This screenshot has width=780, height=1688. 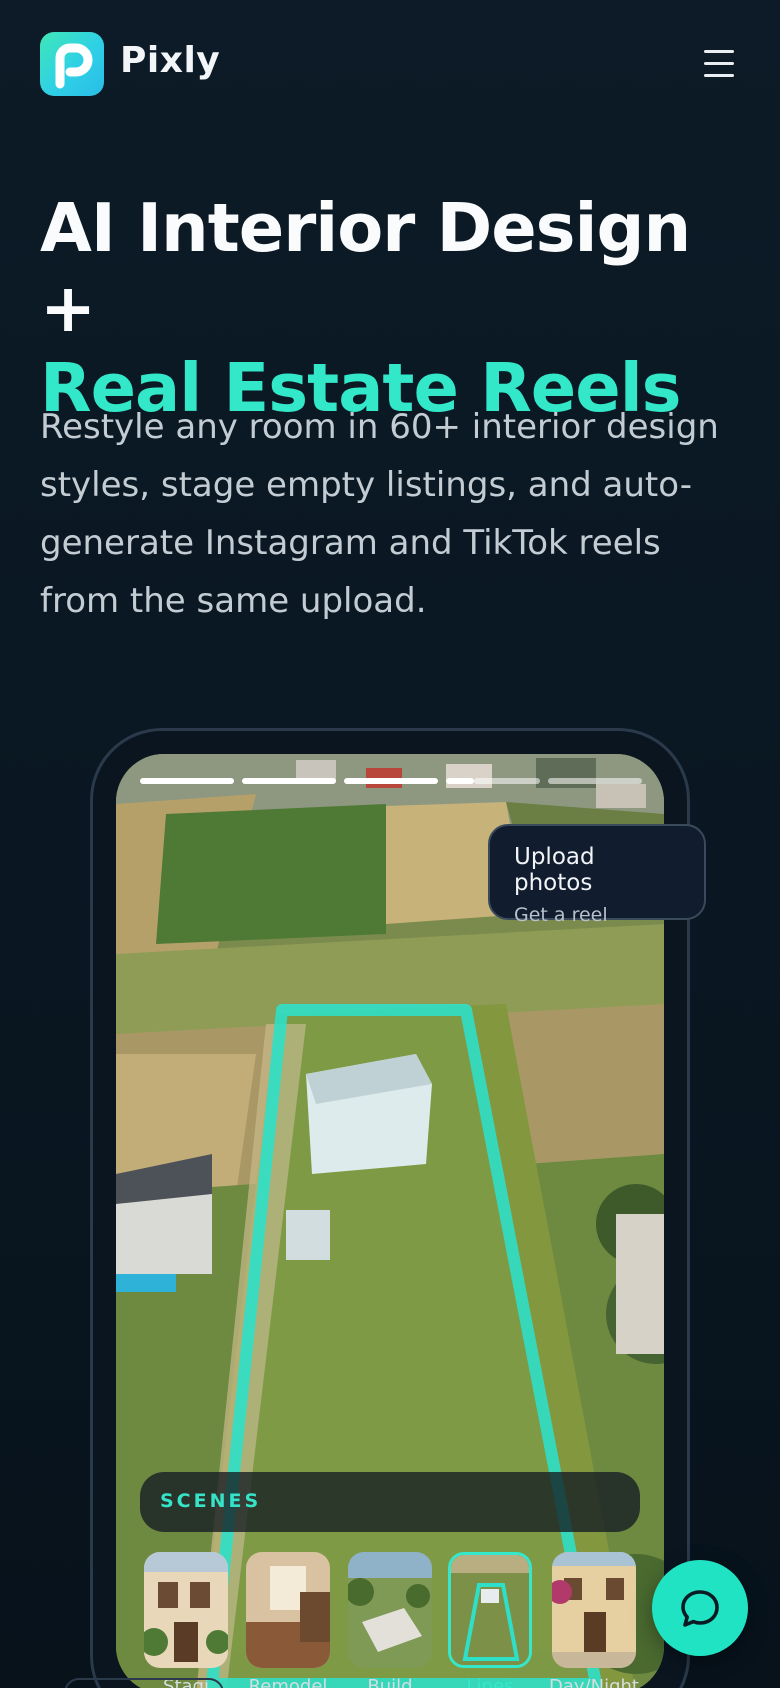 What do you see at coordinates (490, 1682) in the screenshot?
I see `scene-label-lines: Lines` at bounding box center [490, 1682].